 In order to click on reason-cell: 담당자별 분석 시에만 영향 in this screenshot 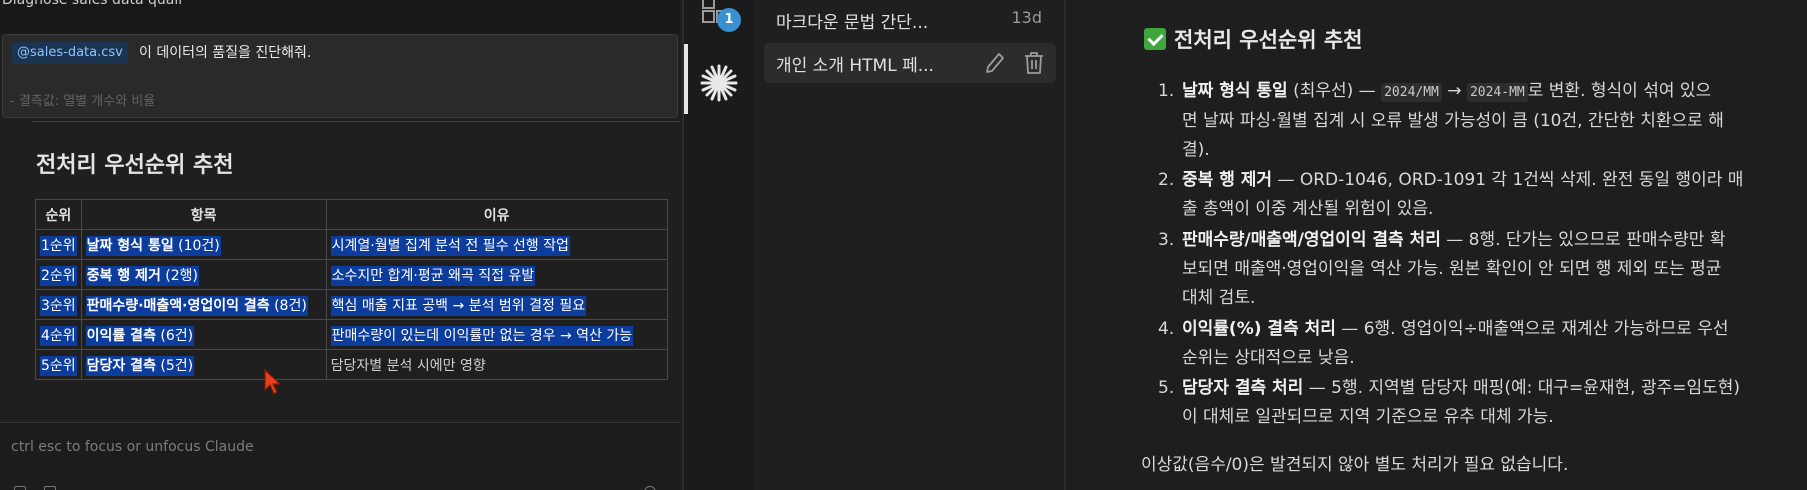, I will do `click(496, 364)`.